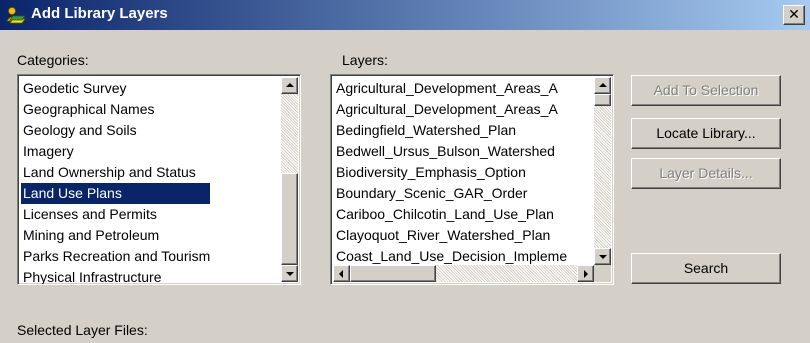 This screenshot has height=343, width=810. Describe the element at coordinates (365, 60) in the screenshot. I see `layers-label: Layers:` at that location.